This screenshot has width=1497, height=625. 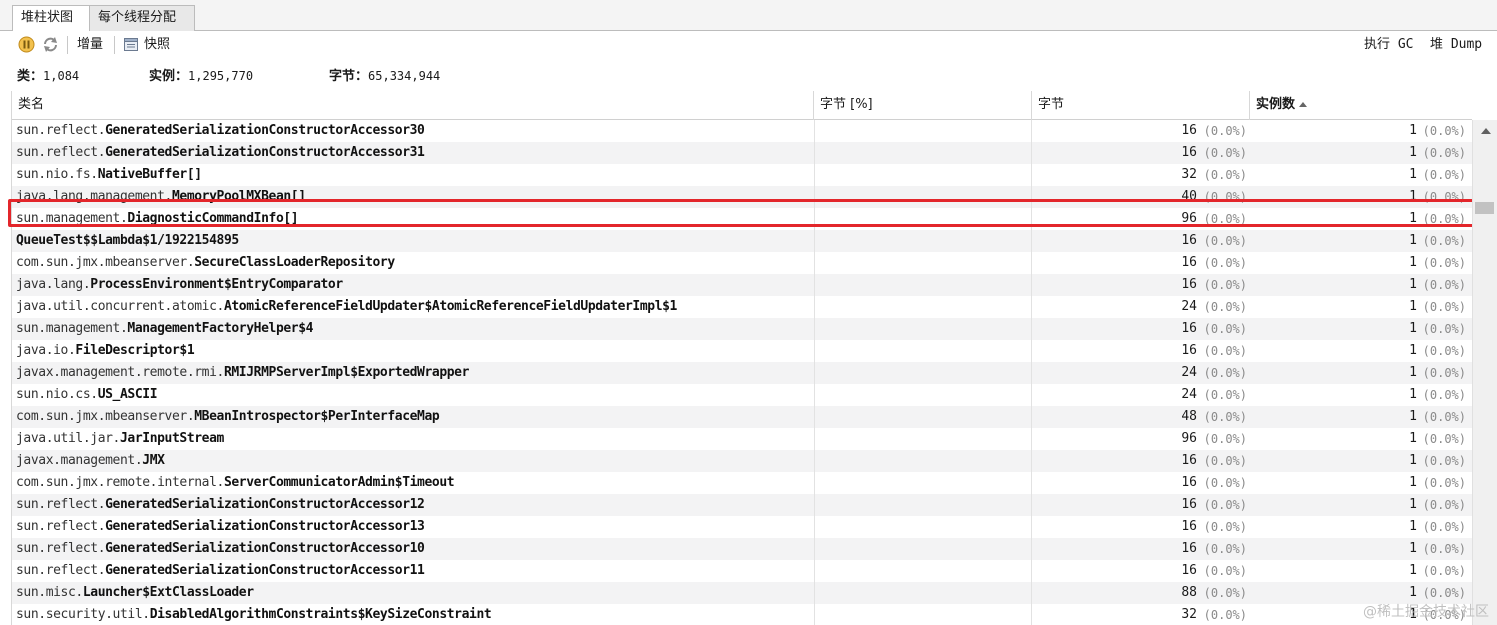 What do you see at coordinates (1456, 45) in the screenshot?
I see `heap-dump-button: 堆 Dump` at bounding box center [1456, 45].